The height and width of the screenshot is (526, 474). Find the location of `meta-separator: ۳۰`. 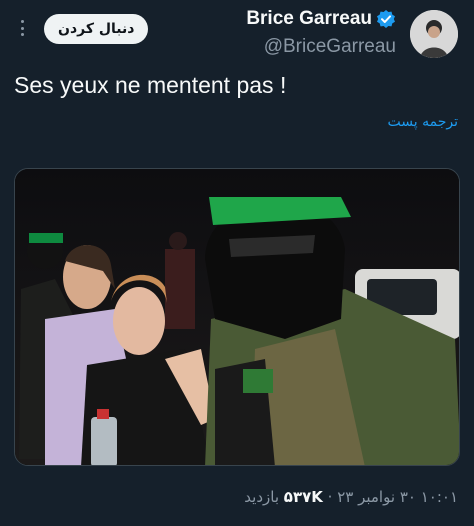

meta-separator: ۳۰ is located at coordinates (408, 497).